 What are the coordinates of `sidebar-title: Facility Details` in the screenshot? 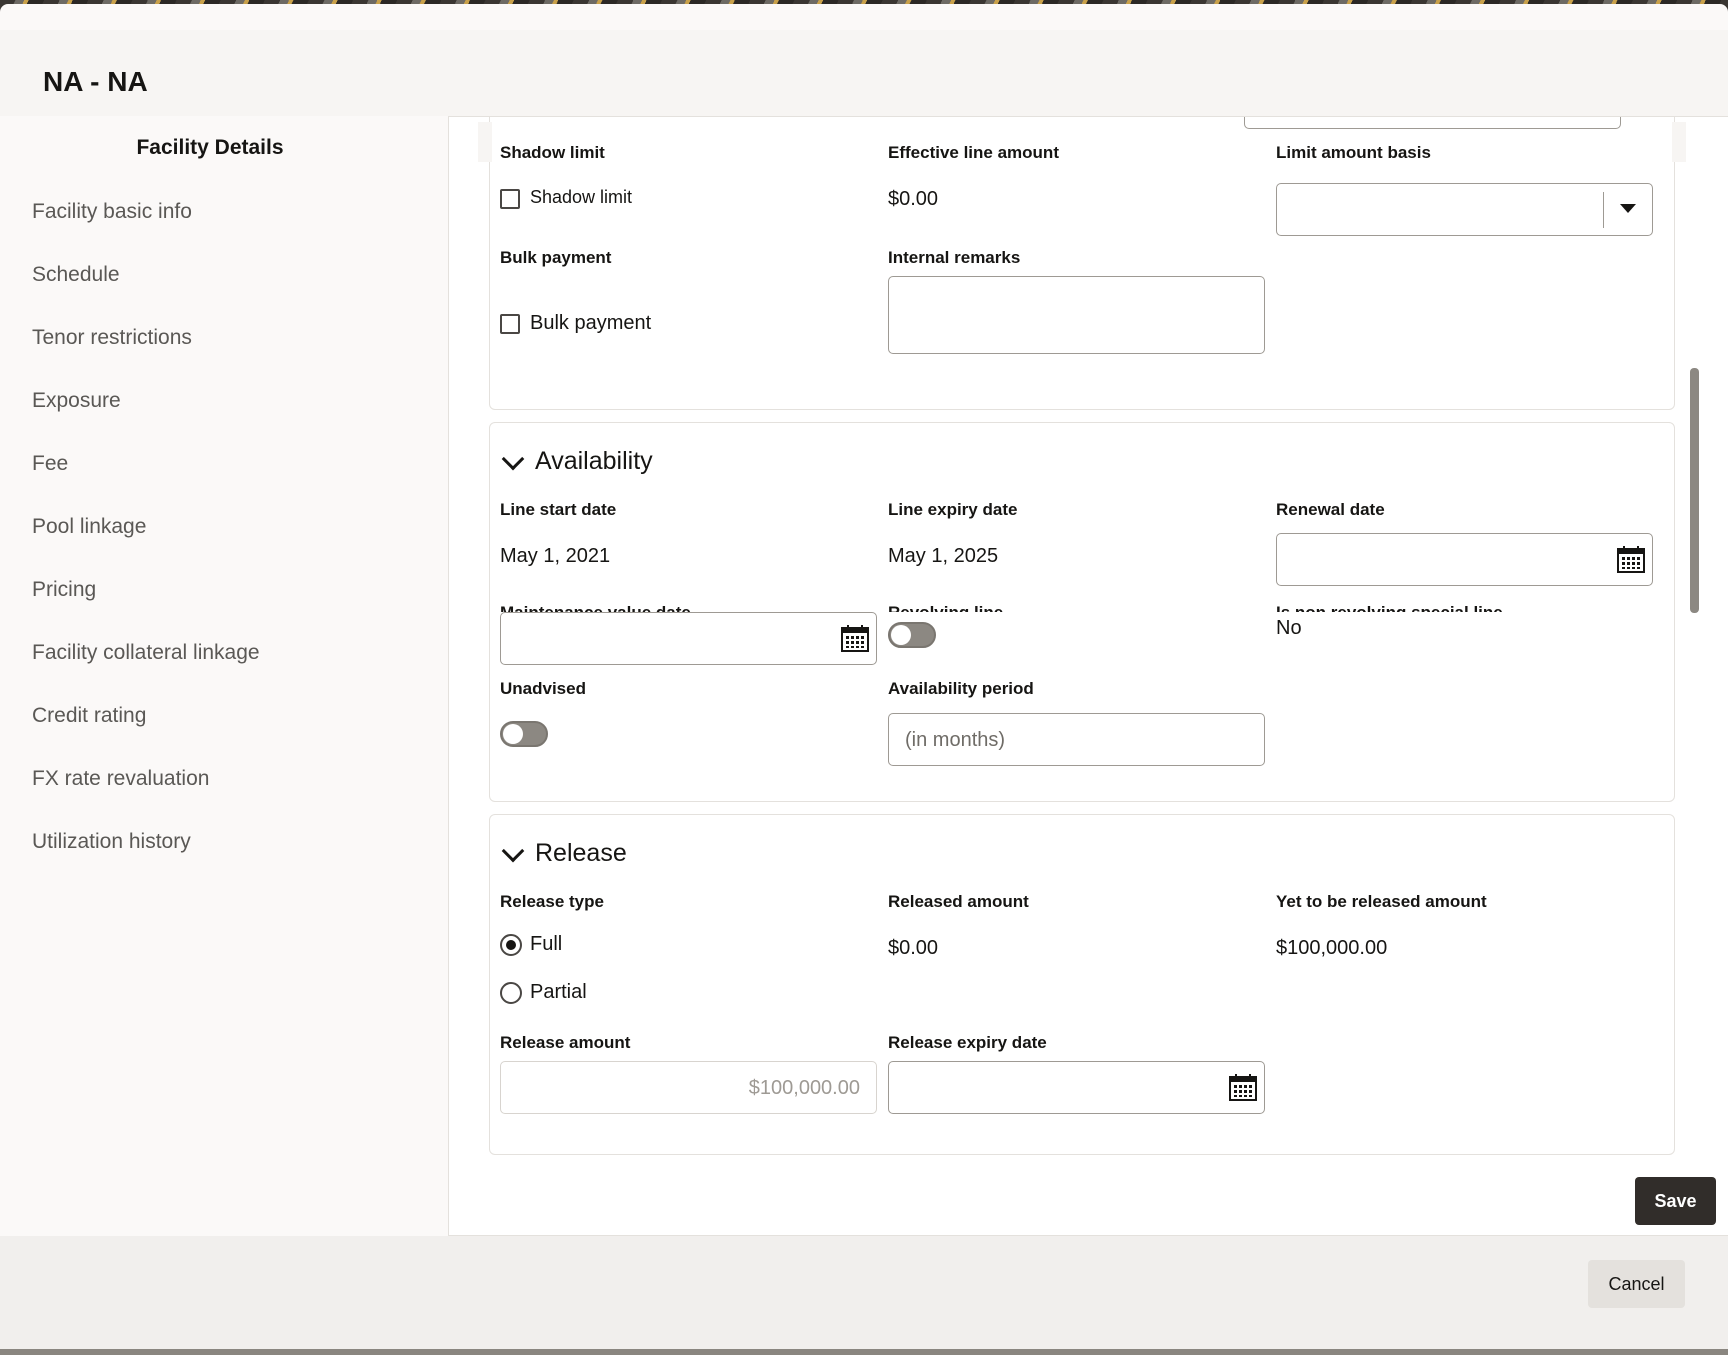 It's located at (210, 147).